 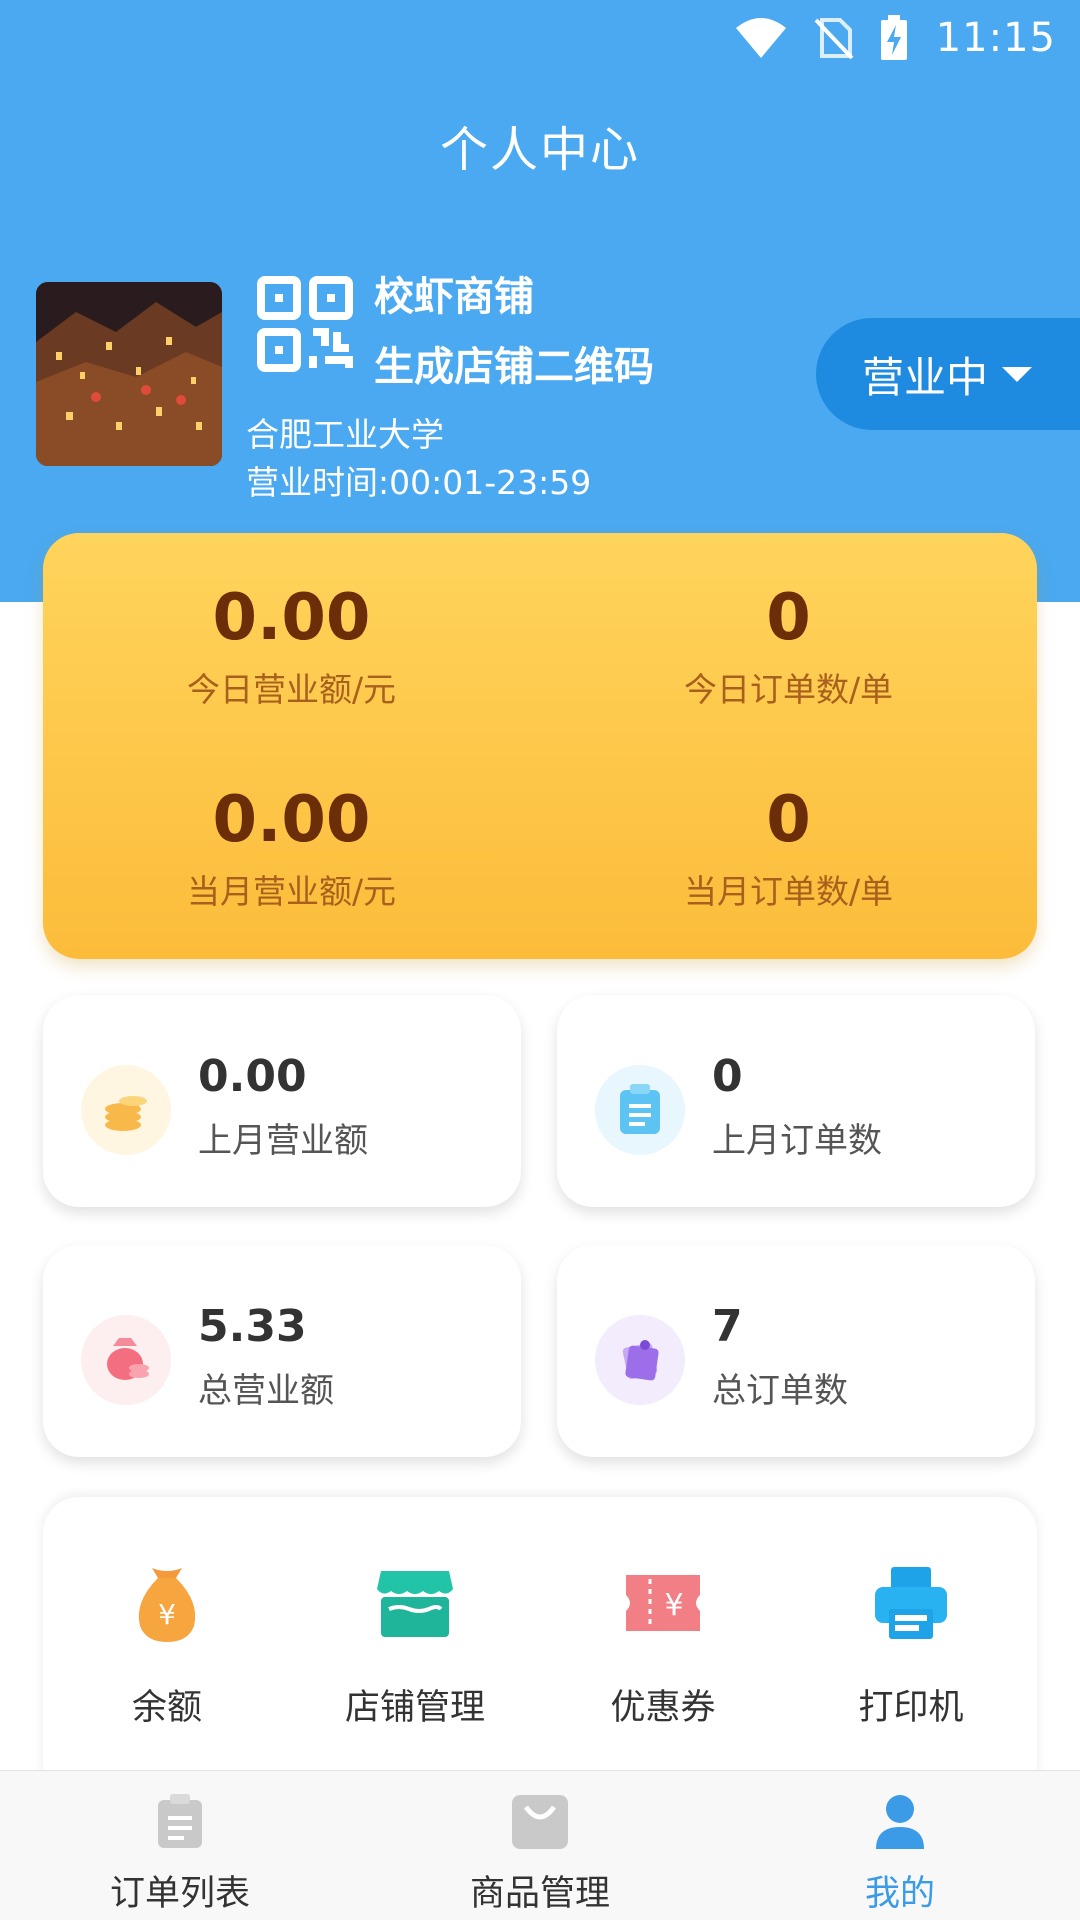 What do you see at coordinates (995, 38) in the screenshot?
I see `clock: 11:15` at bounding box center [995, 38].